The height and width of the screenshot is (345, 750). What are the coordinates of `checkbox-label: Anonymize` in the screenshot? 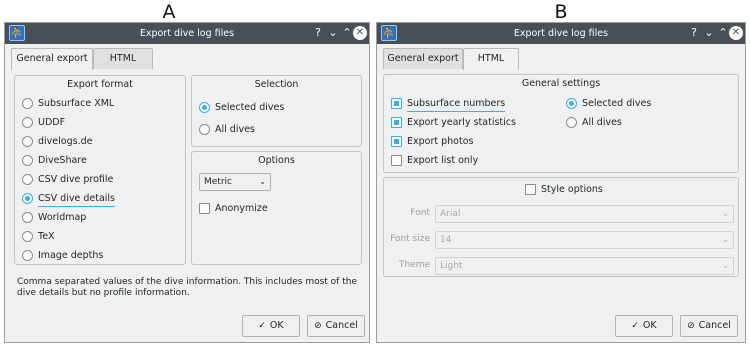 It's located at (241, 208).